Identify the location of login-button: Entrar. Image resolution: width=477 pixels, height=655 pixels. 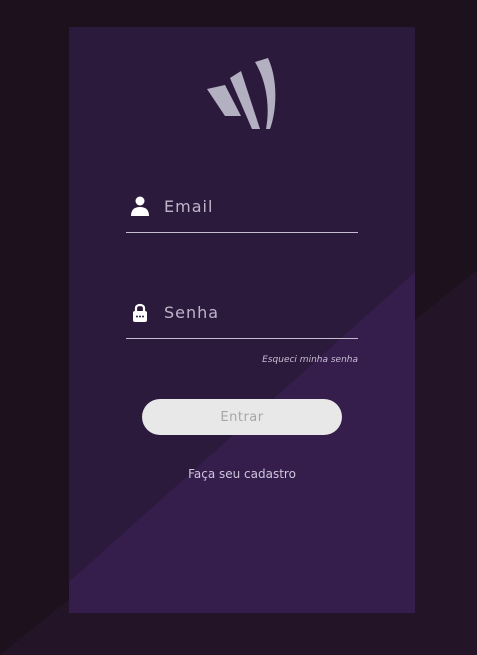
(242, 417).